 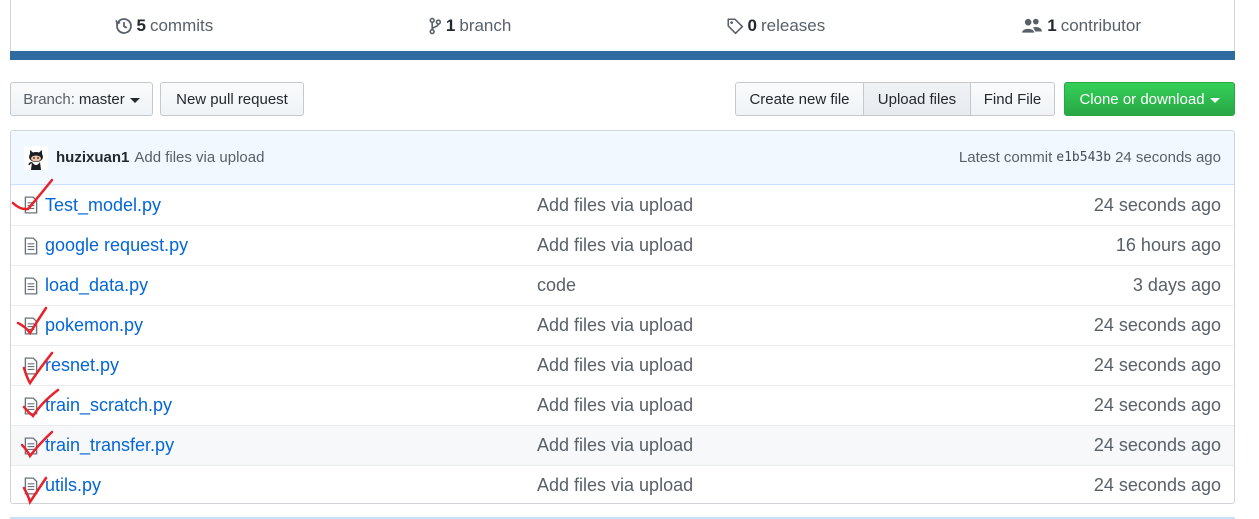 I want to click on commit-age: 24 seconds ago, so click(x=1168, y=157).